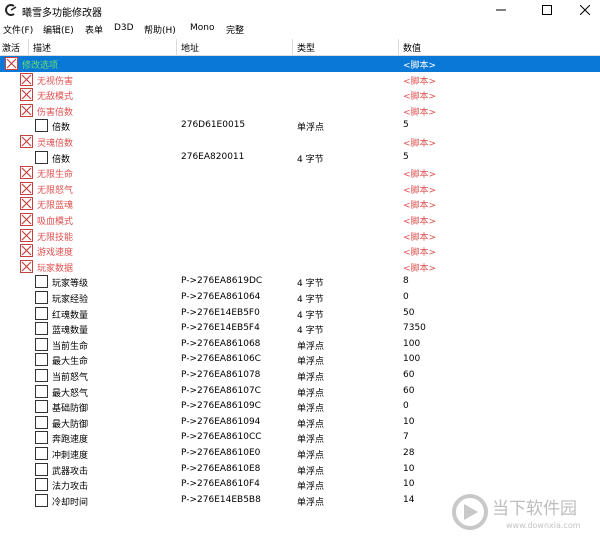 The width and height of the screenshot is (600, 542). What do you see at coordinates (18, 29) in the screenshot?
I see `menu-file: 文件(F)` at bounding box center [18, 29].